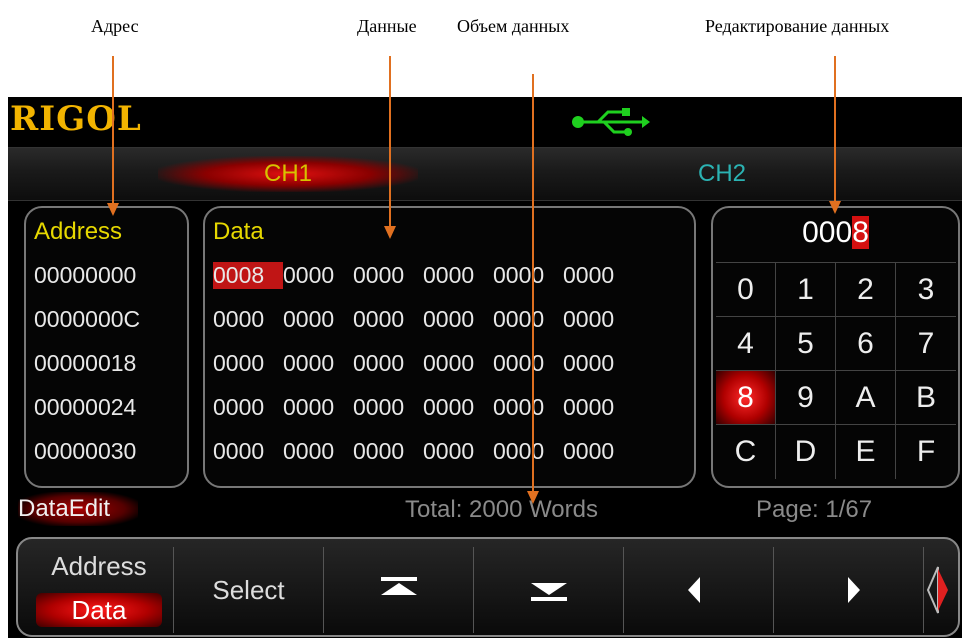  What do you see at coordinates (806, 344) in the screenshot?
I see `key-5: 5` at bounding box center [806, 344].